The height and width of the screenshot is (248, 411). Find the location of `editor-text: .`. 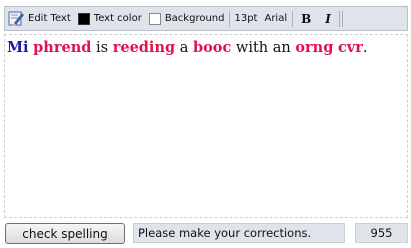

editor-text: . is located at coordinates (365, 48).